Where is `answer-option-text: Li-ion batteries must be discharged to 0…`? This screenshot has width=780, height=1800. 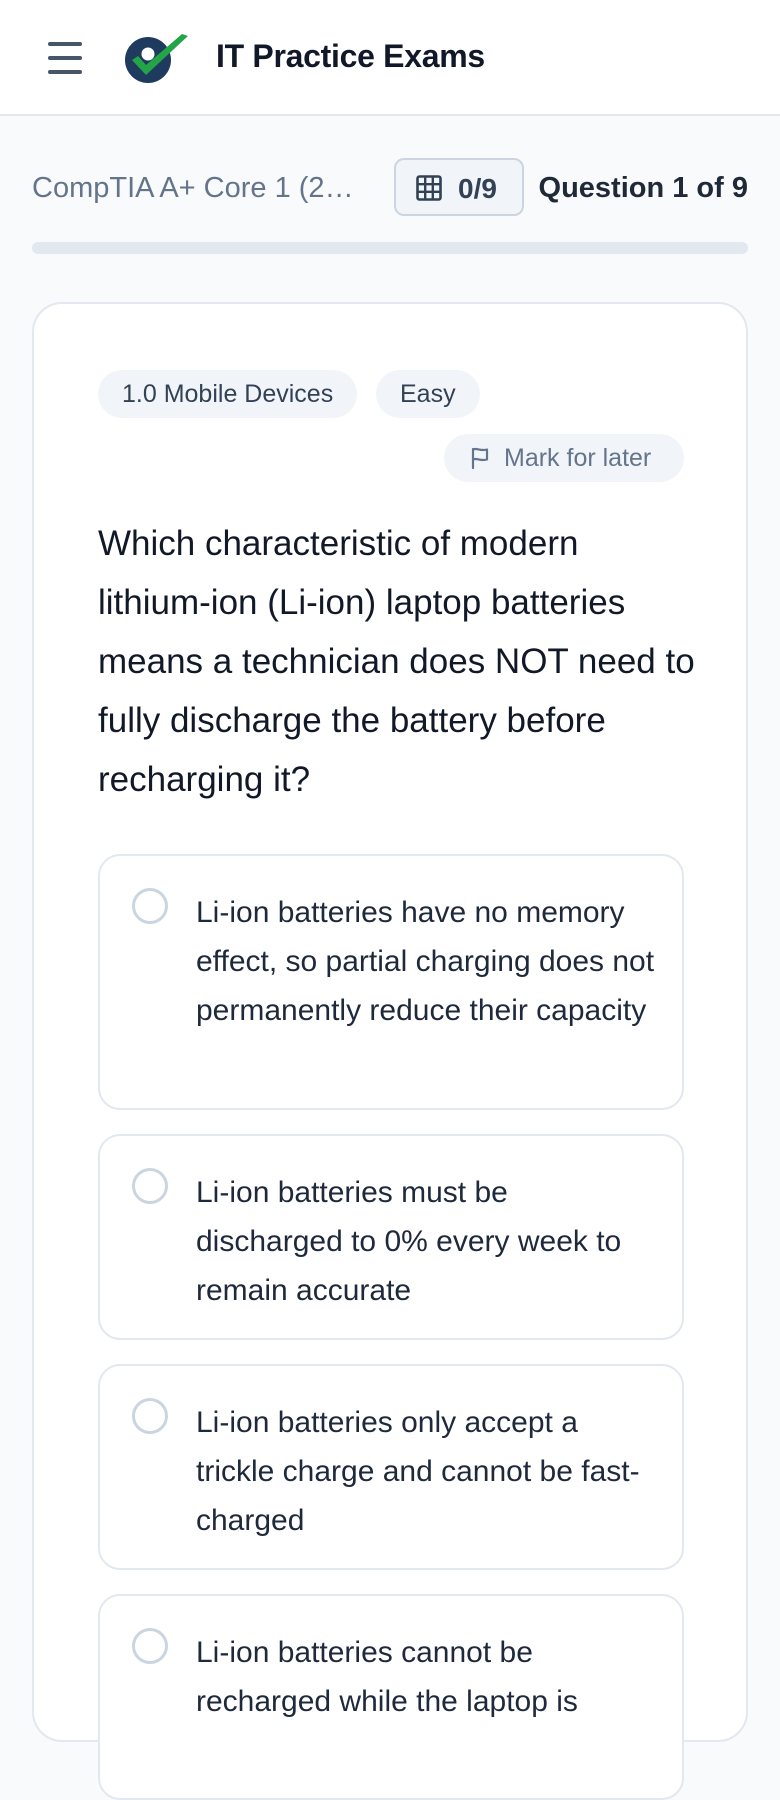
answer-option-text: Li-ion batteries must be discharged to 0… is located at coordinates (409, 1241).